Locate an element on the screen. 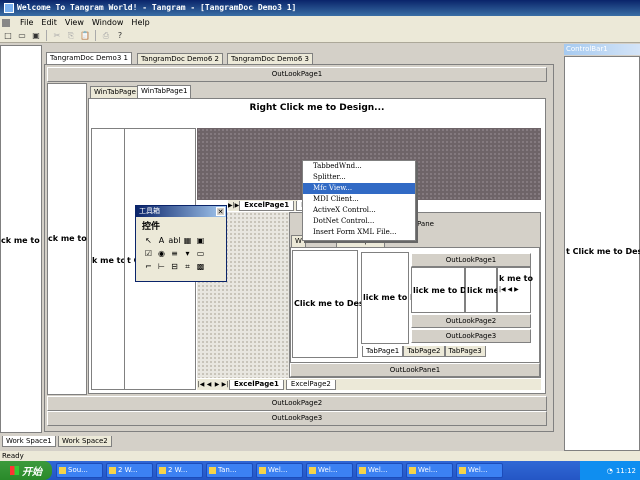 The width and height of the screenshot is (640, 480). column-text: k me to is located at coordinates (109, 260).